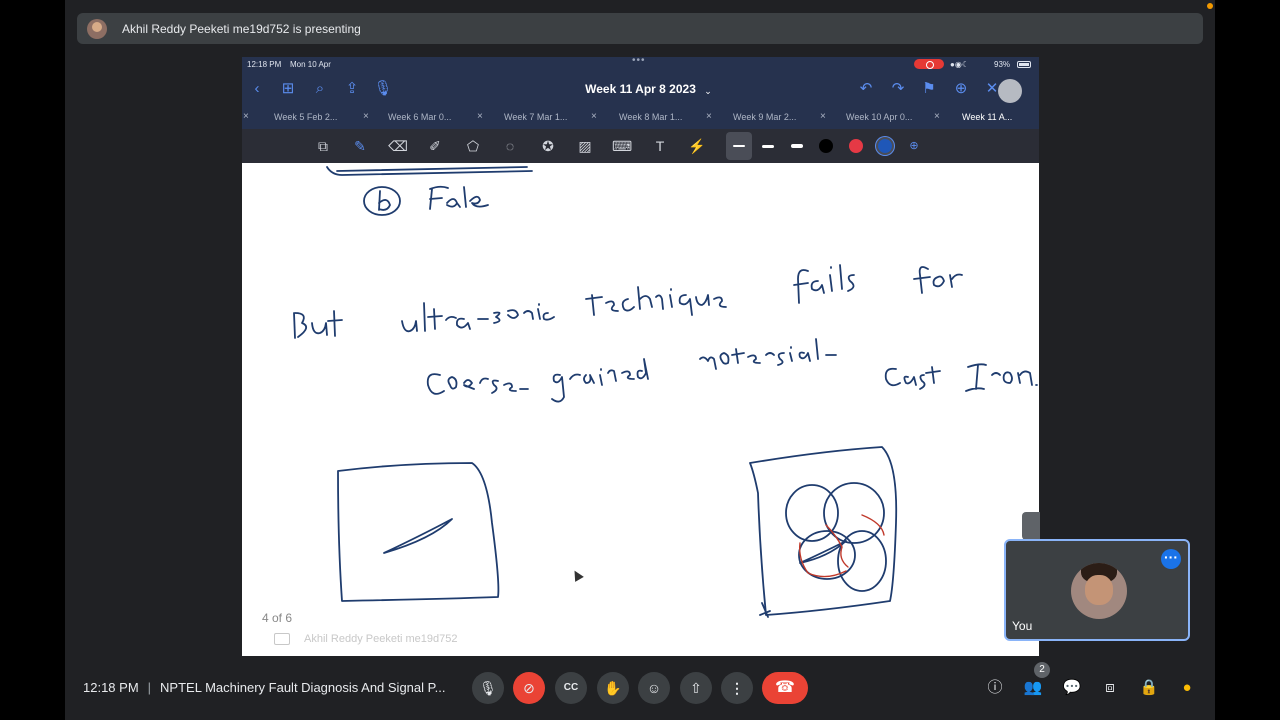 The image size is (1280, 720). I want to click on presenter-avatar, so click(97, 28).